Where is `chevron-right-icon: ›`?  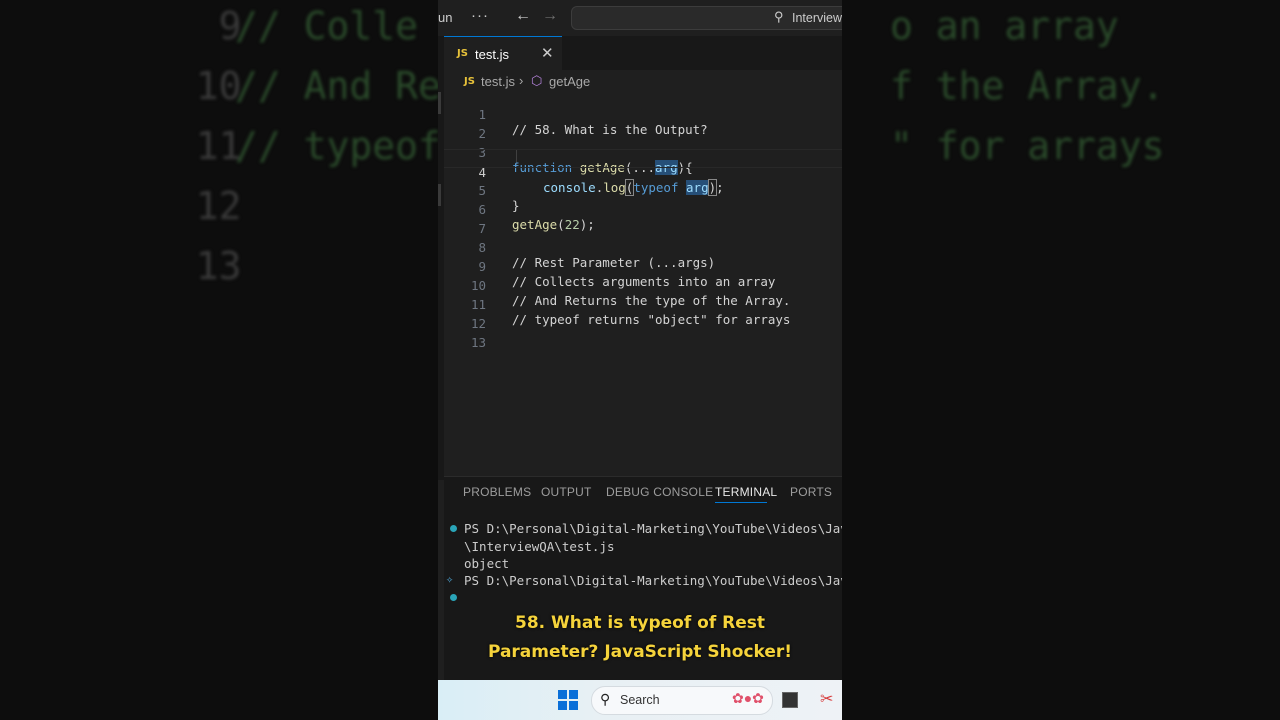
chevron-right-icon: › is located at coordinates (521, 80).